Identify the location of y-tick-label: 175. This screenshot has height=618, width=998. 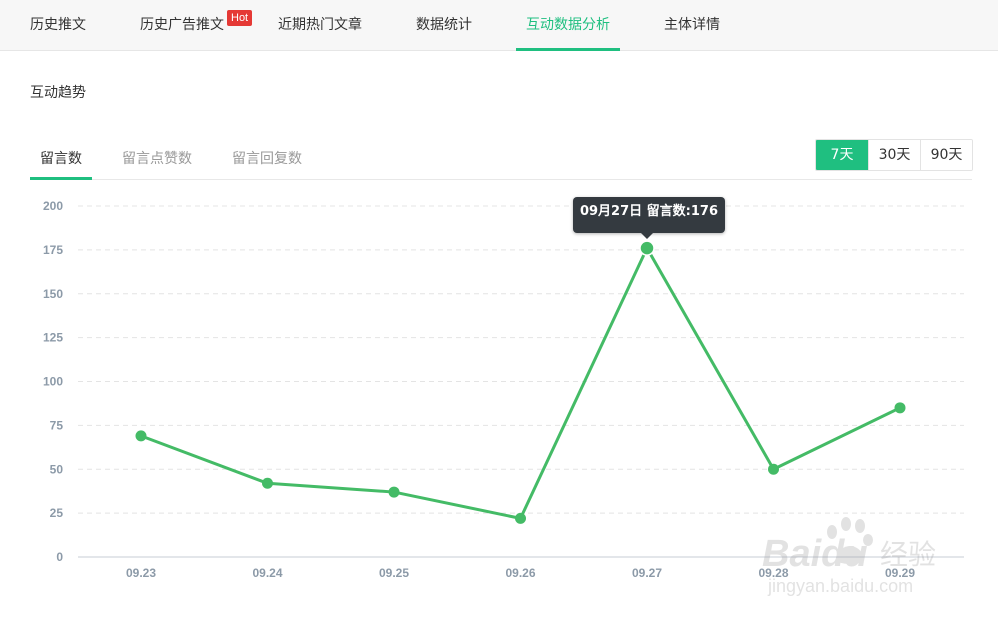
(53, 250).